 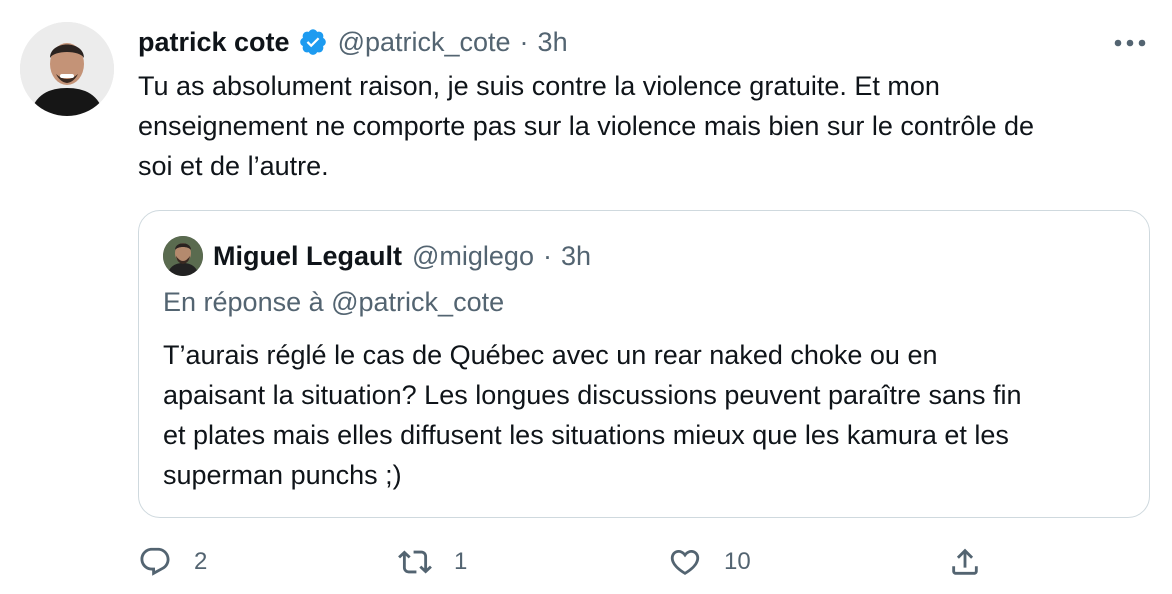 What do you see at coordinates (214, 42) in the screenshot?
I see `author-name: patrick cote` at bounding box center [214, 42].